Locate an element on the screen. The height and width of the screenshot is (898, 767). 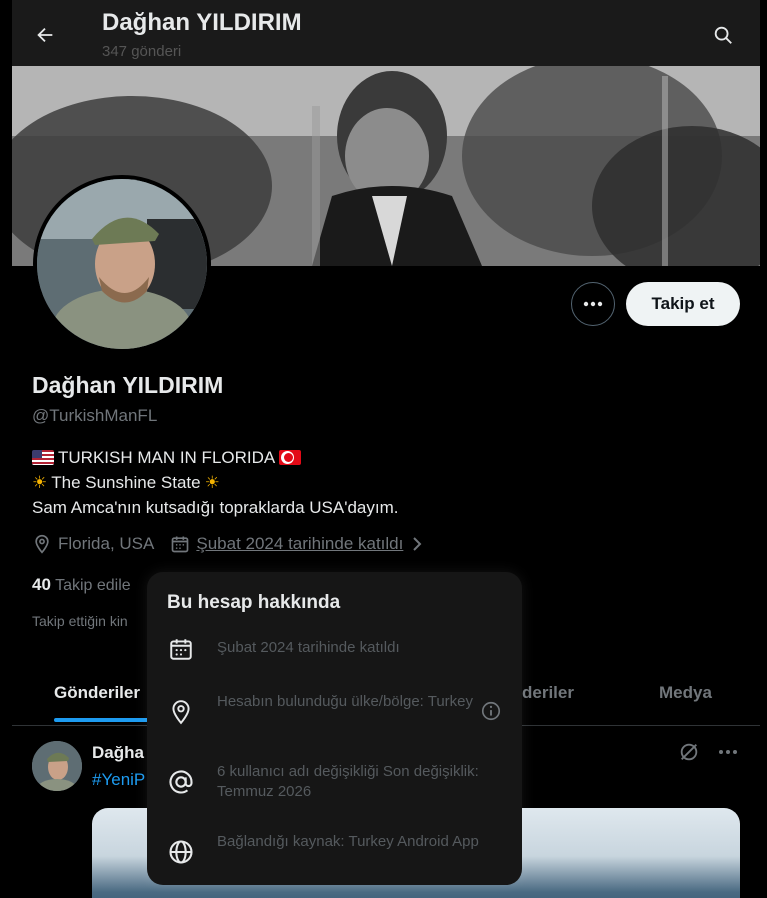
search-icon is located at coordinates (723, 35).